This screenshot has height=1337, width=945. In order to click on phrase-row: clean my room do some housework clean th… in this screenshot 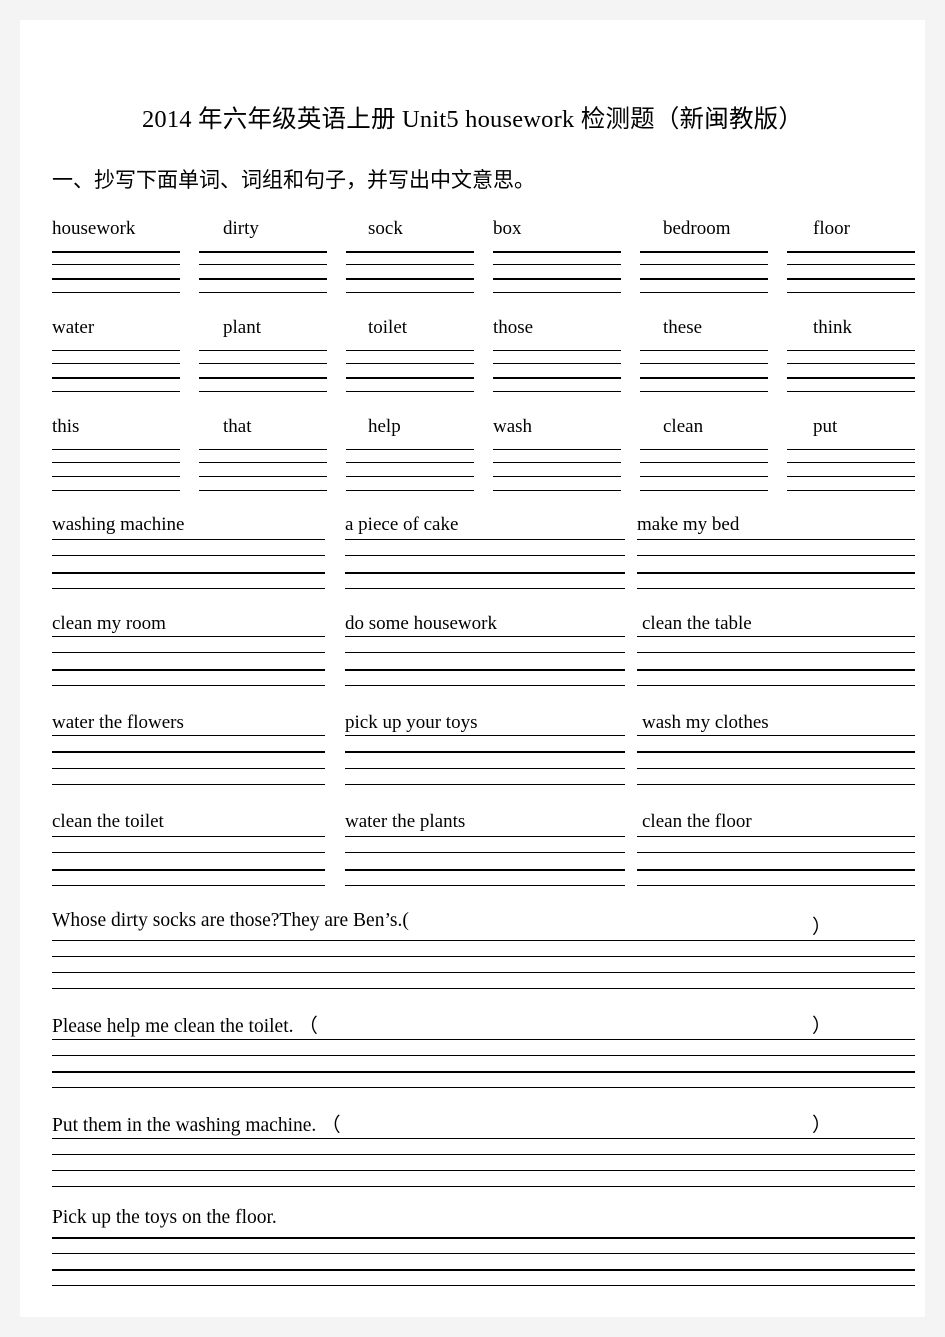, I will do `click(472, 663)`.